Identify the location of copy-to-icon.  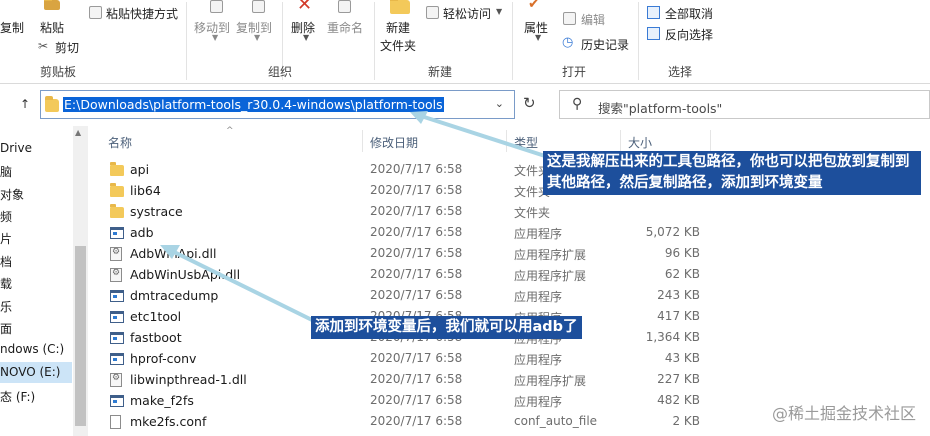
(258, 6).